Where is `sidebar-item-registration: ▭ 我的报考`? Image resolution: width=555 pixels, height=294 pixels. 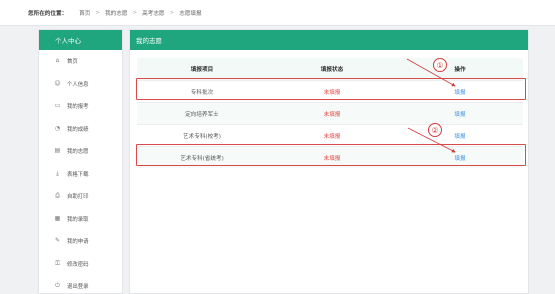
sidebar-item-registration: ▭ 我的报考 is located at coordinates (80, 106).